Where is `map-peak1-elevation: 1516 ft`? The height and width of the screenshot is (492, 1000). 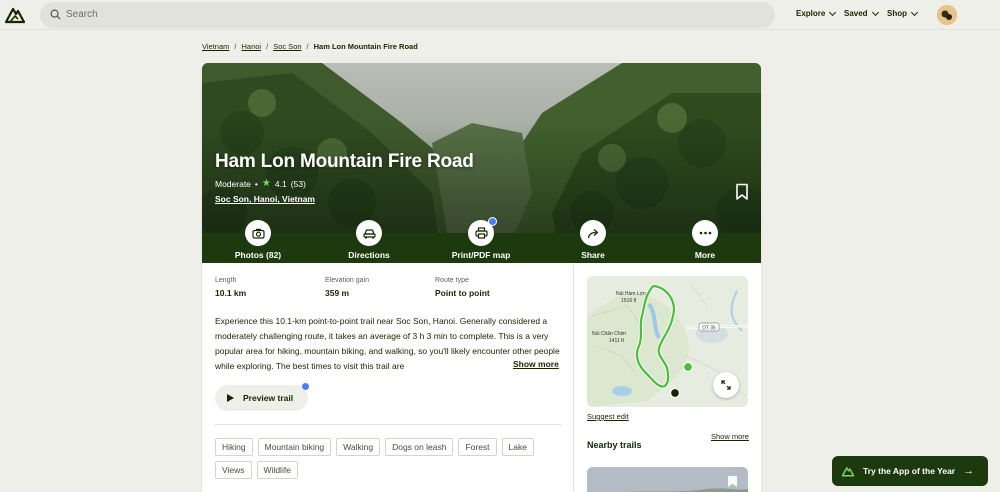 map-peak1-elevation: 1516 ft is located at coordinates (629, 301).